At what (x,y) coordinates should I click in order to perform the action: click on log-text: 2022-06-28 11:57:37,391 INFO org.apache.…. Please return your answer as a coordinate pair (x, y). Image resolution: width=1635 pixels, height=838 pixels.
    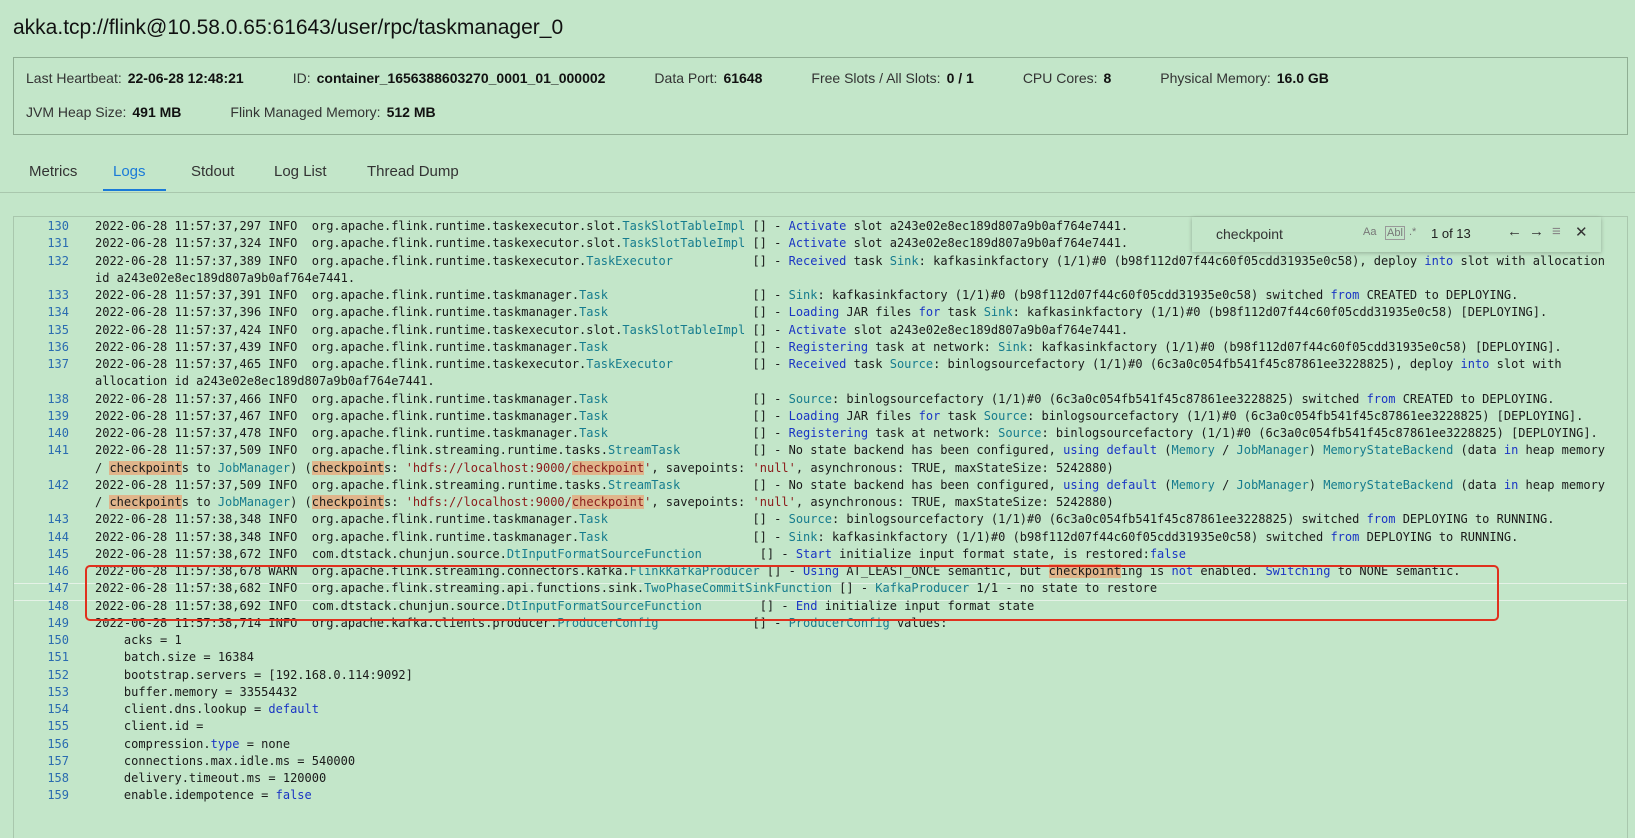
    Looking at the image, I should click on (807, 295).